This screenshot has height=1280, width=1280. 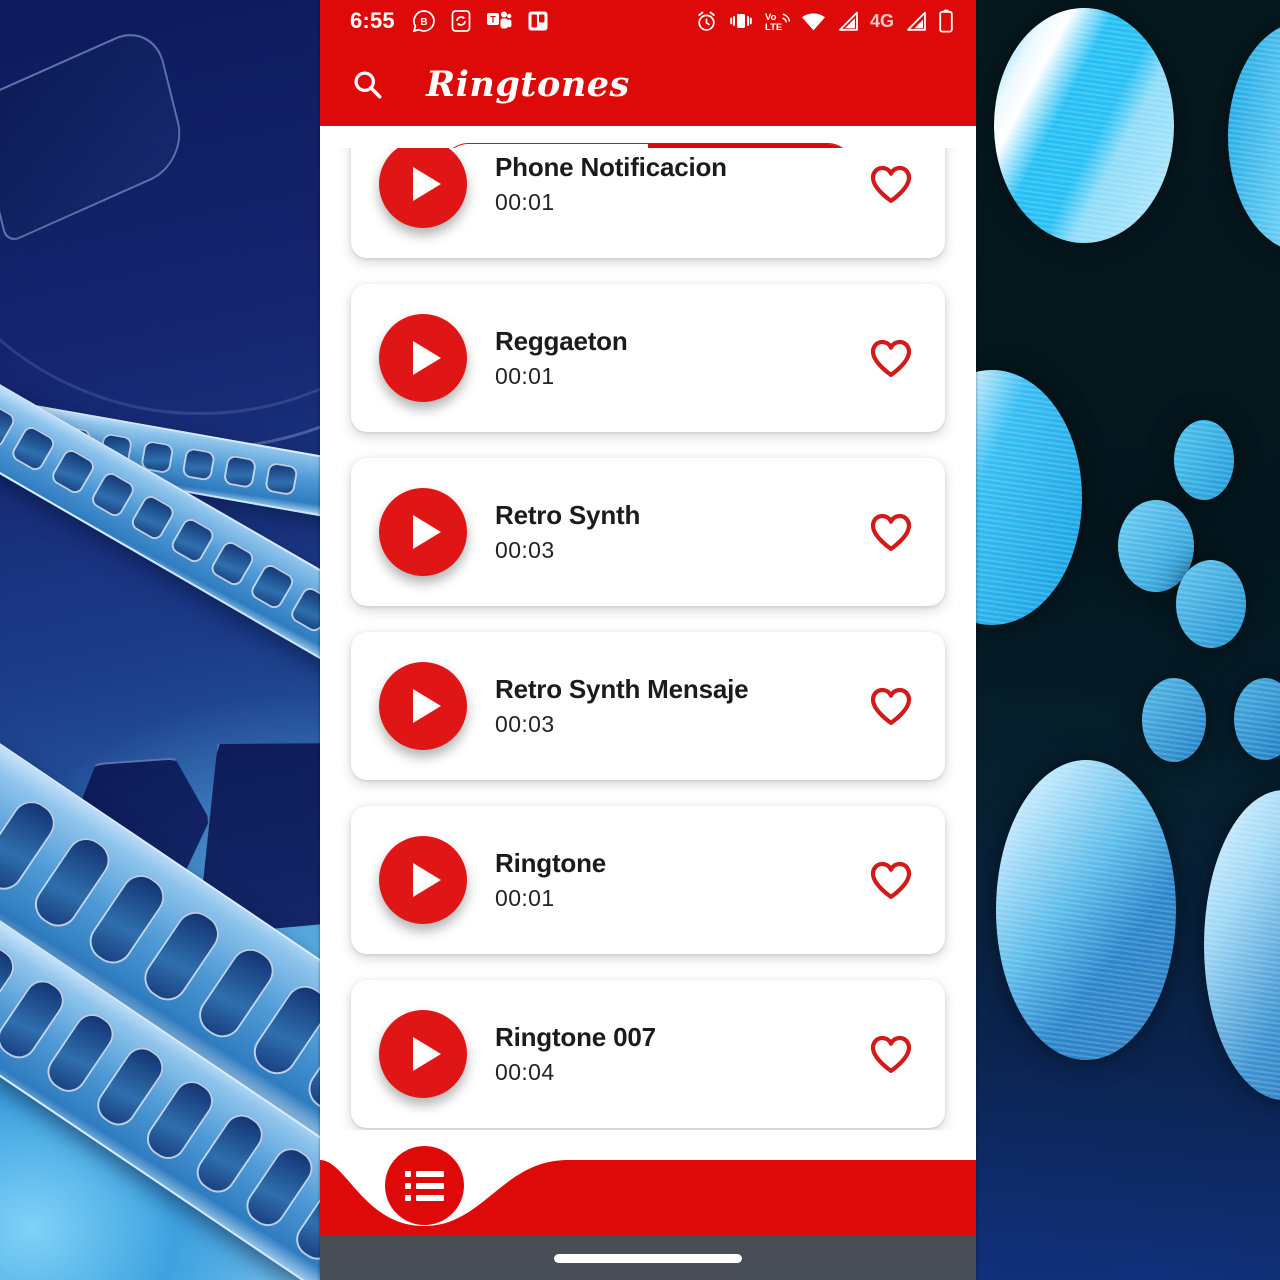 I want to click on ringtone-card: Reggaeton 00:01, so click(x=648, y=358).